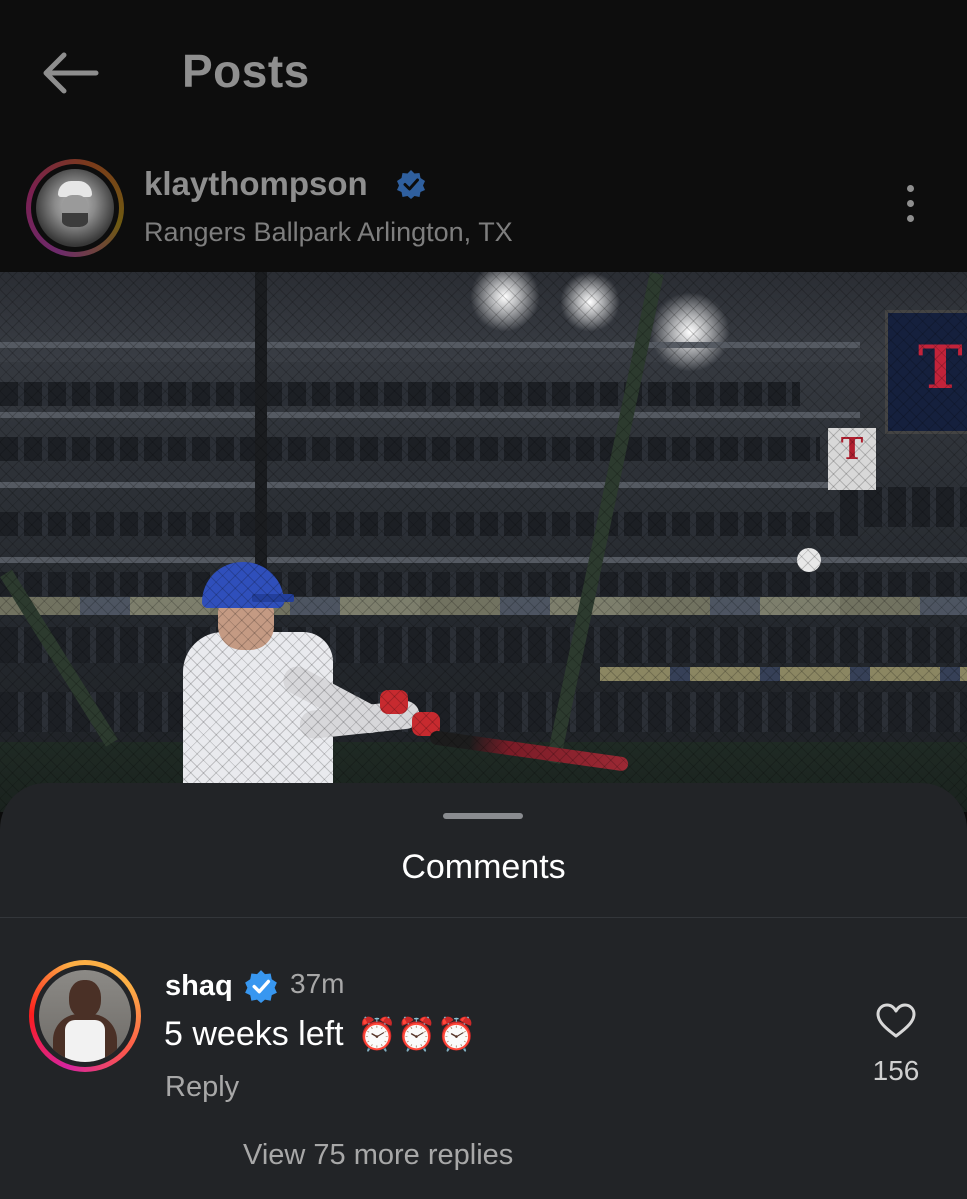 Image resolution: width=967 pixels, height=1199 pixels. What do you see at coordinates (199, 986) in the screenshot?
I see `comment-username: shaq` at bounding box center [199, 986].